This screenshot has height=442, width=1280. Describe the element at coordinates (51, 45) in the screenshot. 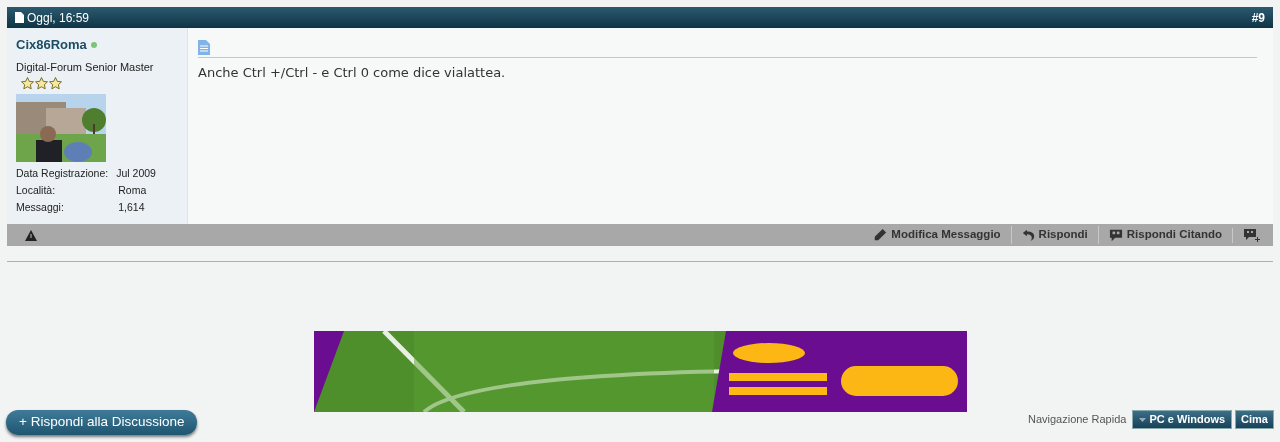

I see `username-link: Cix86Roma` at that location.